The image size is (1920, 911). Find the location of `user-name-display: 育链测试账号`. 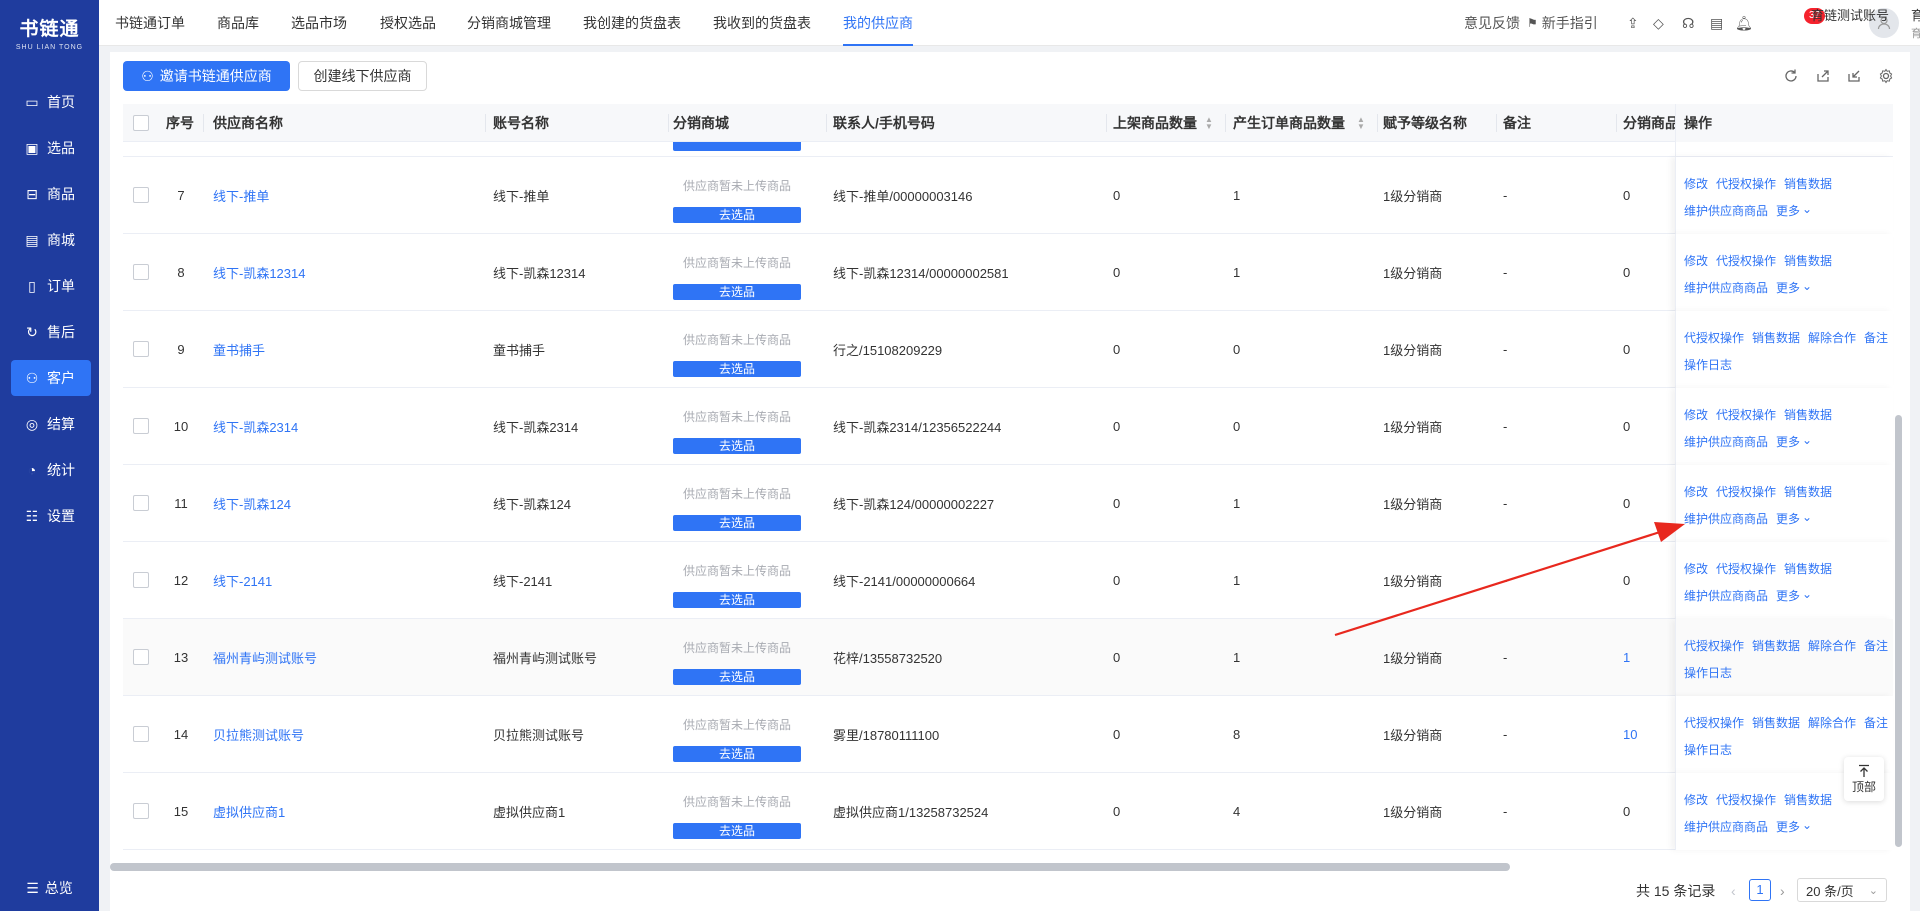

user-name-display: 育链测试账号 is located at coordinates (1915, 14).